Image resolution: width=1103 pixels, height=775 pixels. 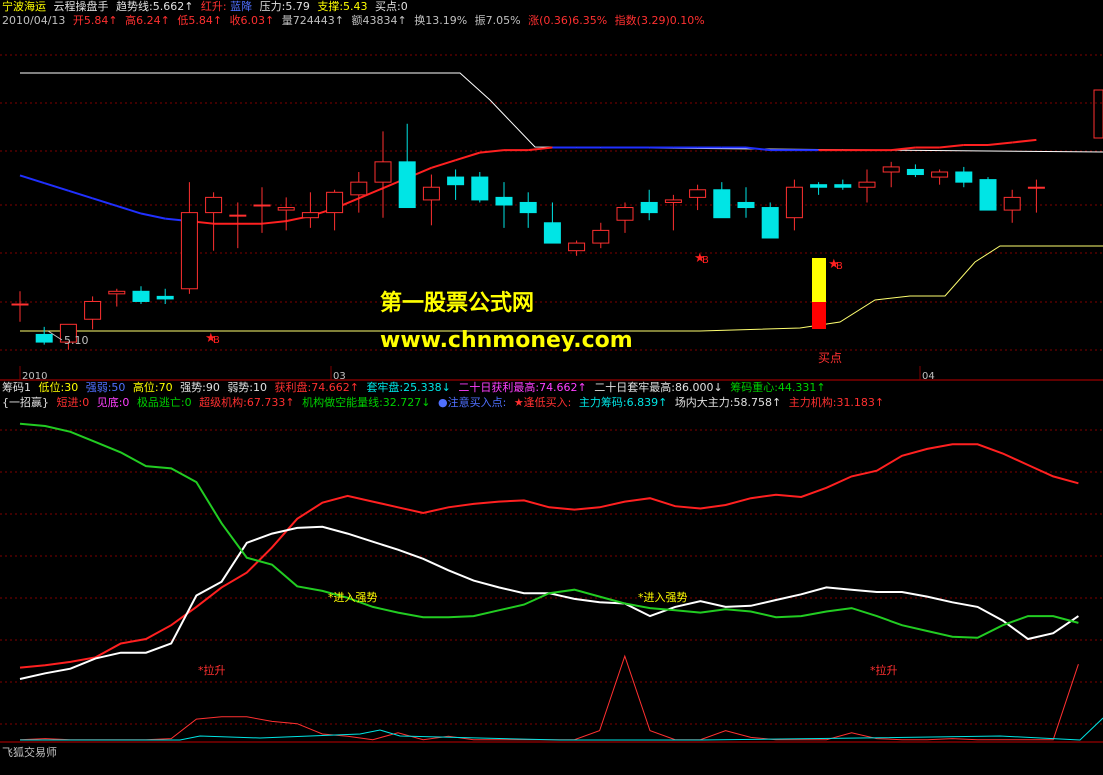 What do you see at coordinates (284, 6) in the screenshot?
I see `pressure-value: 压力:5.79` at bounding box center [284, 6].